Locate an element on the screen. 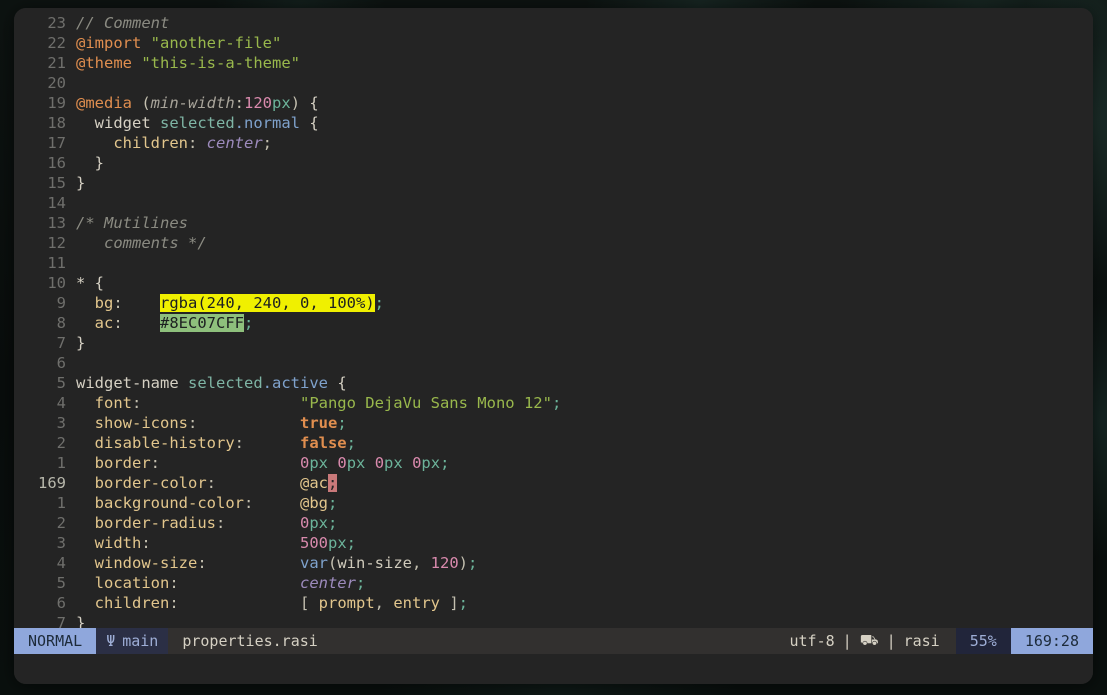 Image resolution: width=1107 pixels, height=695 pixels. code-line: 20 is located at coordinates (553, 83).